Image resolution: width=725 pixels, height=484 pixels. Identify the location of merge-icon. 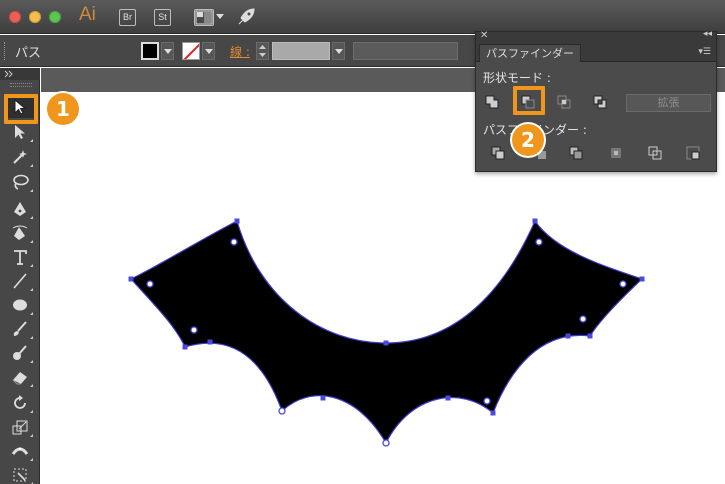
(576, 153).